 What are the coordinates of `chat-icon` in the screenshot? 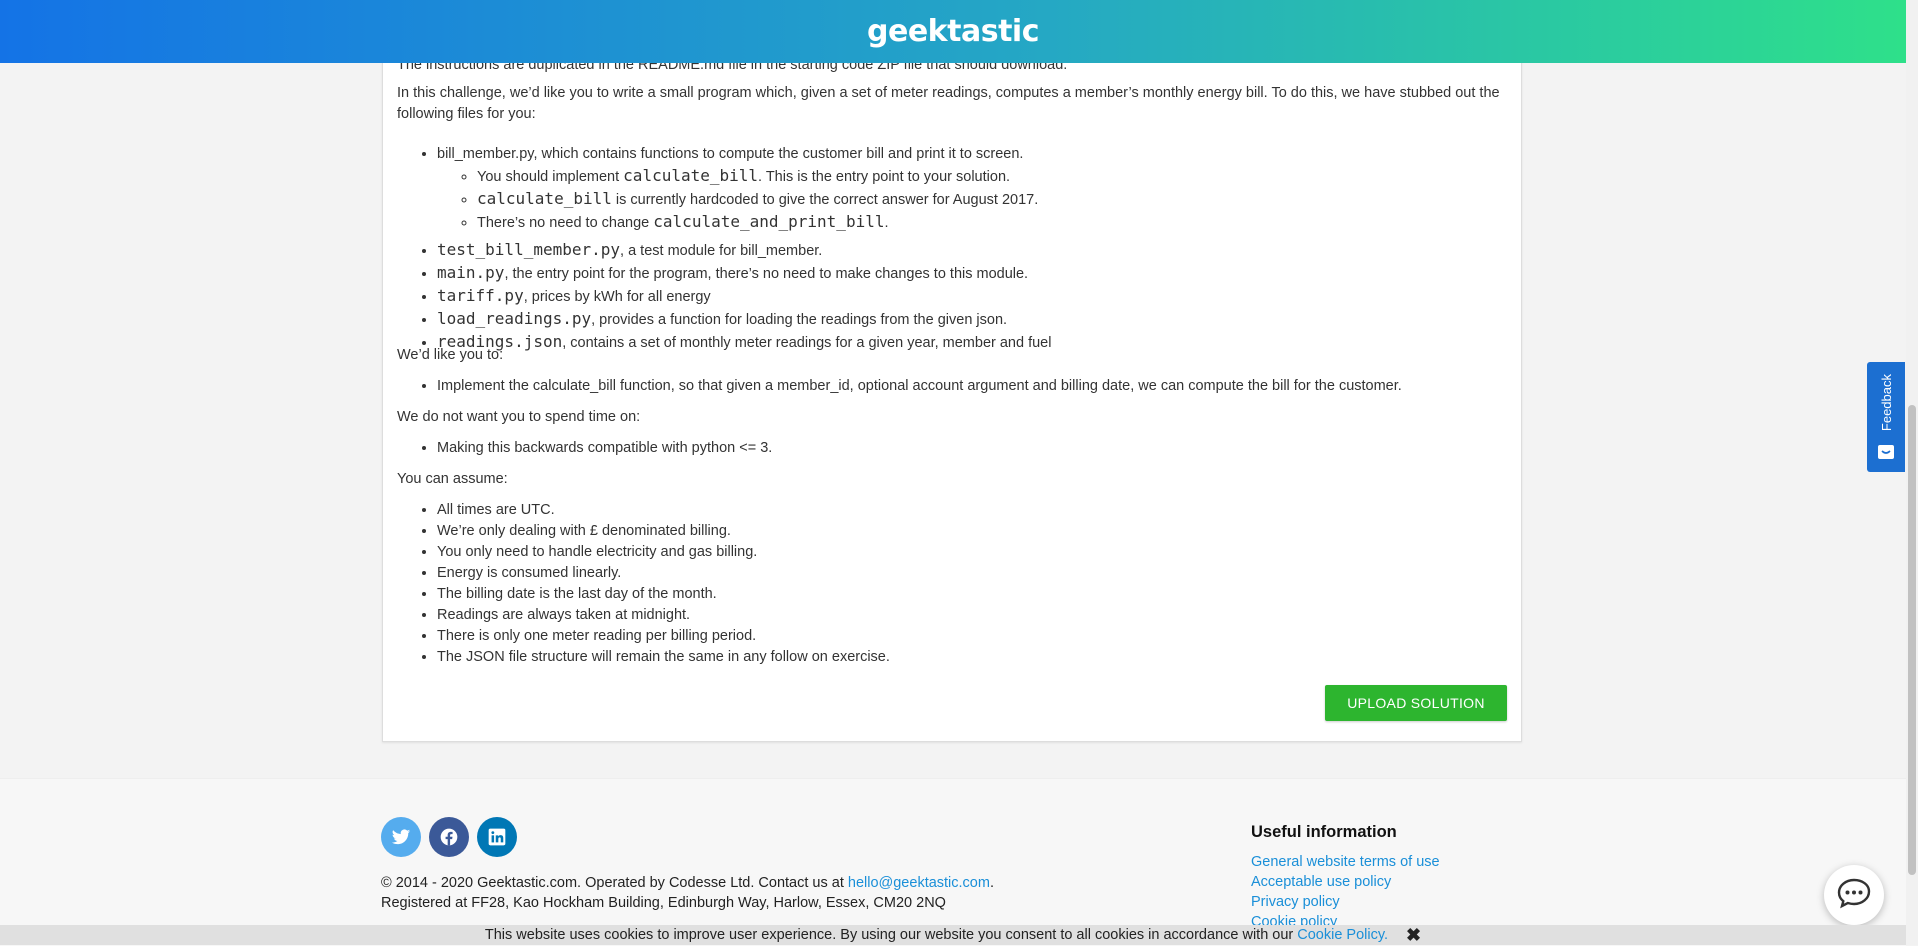 It's located at (1854, 895).